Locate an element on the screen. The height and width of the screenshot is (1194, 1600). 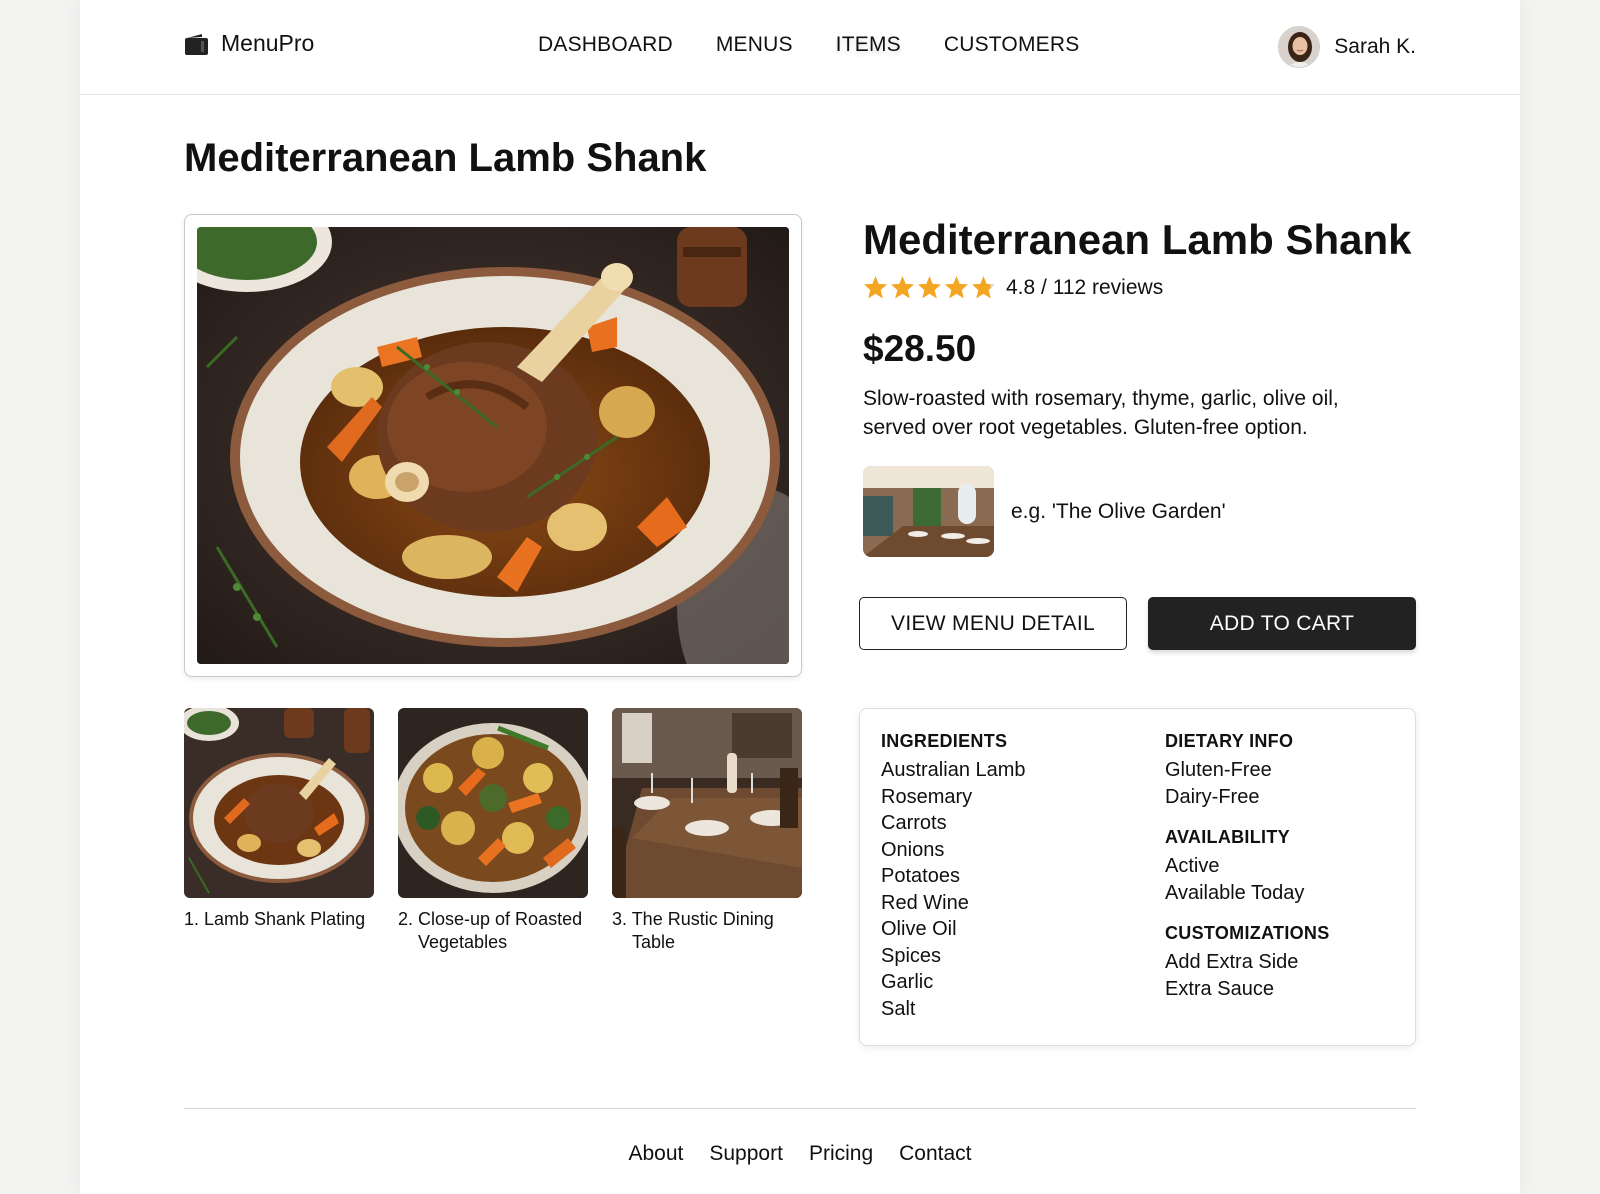
footer-link-about: About is located at coordinates (655, 1154).